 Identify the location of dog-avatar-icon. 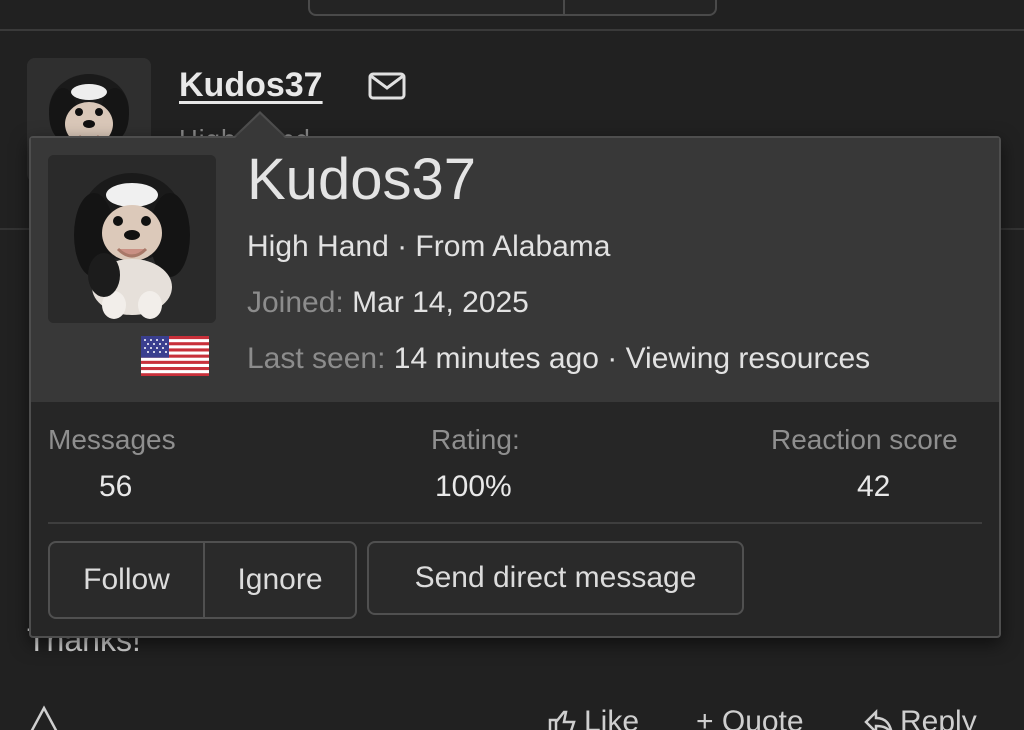
(132, 239).